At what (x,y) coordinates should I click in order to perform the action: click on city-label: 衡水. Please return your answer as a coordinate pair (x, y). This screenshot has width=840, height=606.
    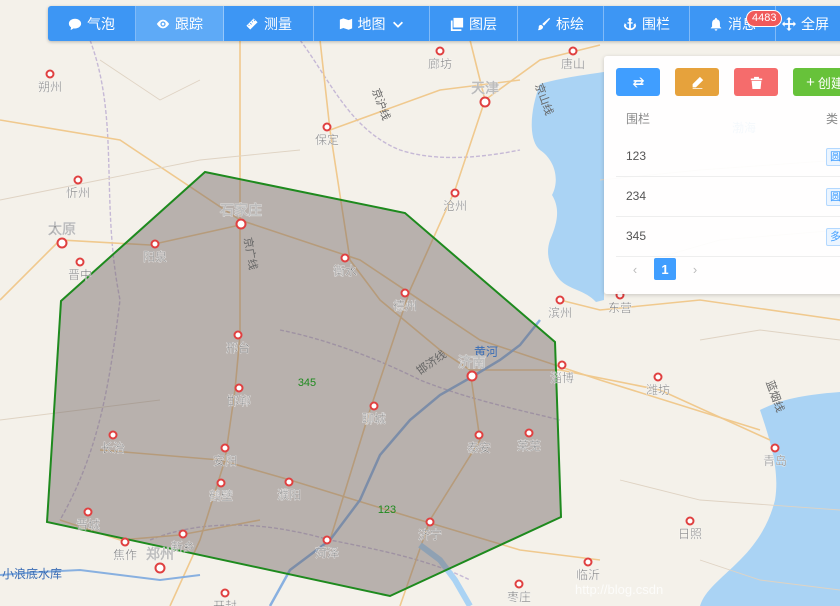
    Looking at the image, I should click on (345, 271).